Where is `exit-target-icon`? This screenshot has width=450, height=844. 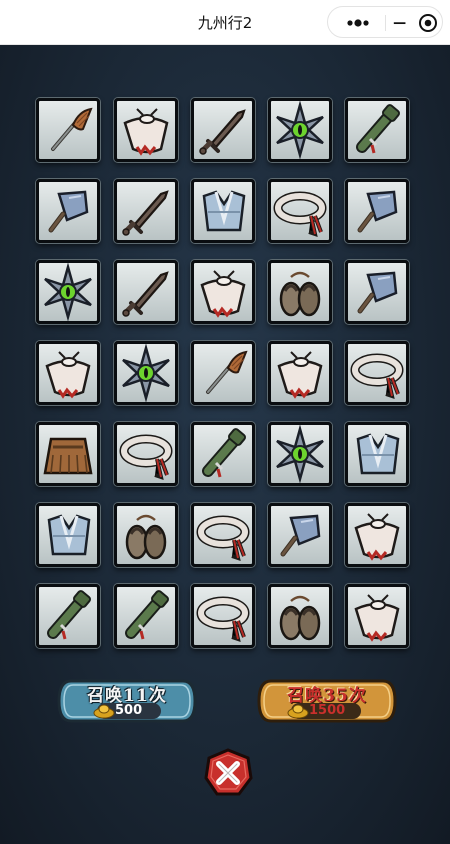 exit-target-icon is located at coordinates (428, 23).